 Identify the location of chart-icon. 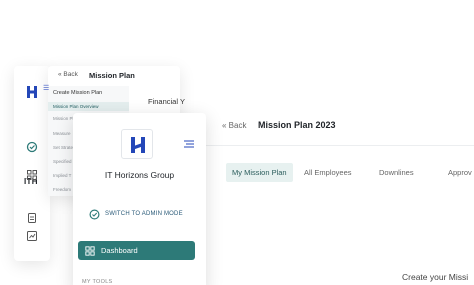
(32, 236).